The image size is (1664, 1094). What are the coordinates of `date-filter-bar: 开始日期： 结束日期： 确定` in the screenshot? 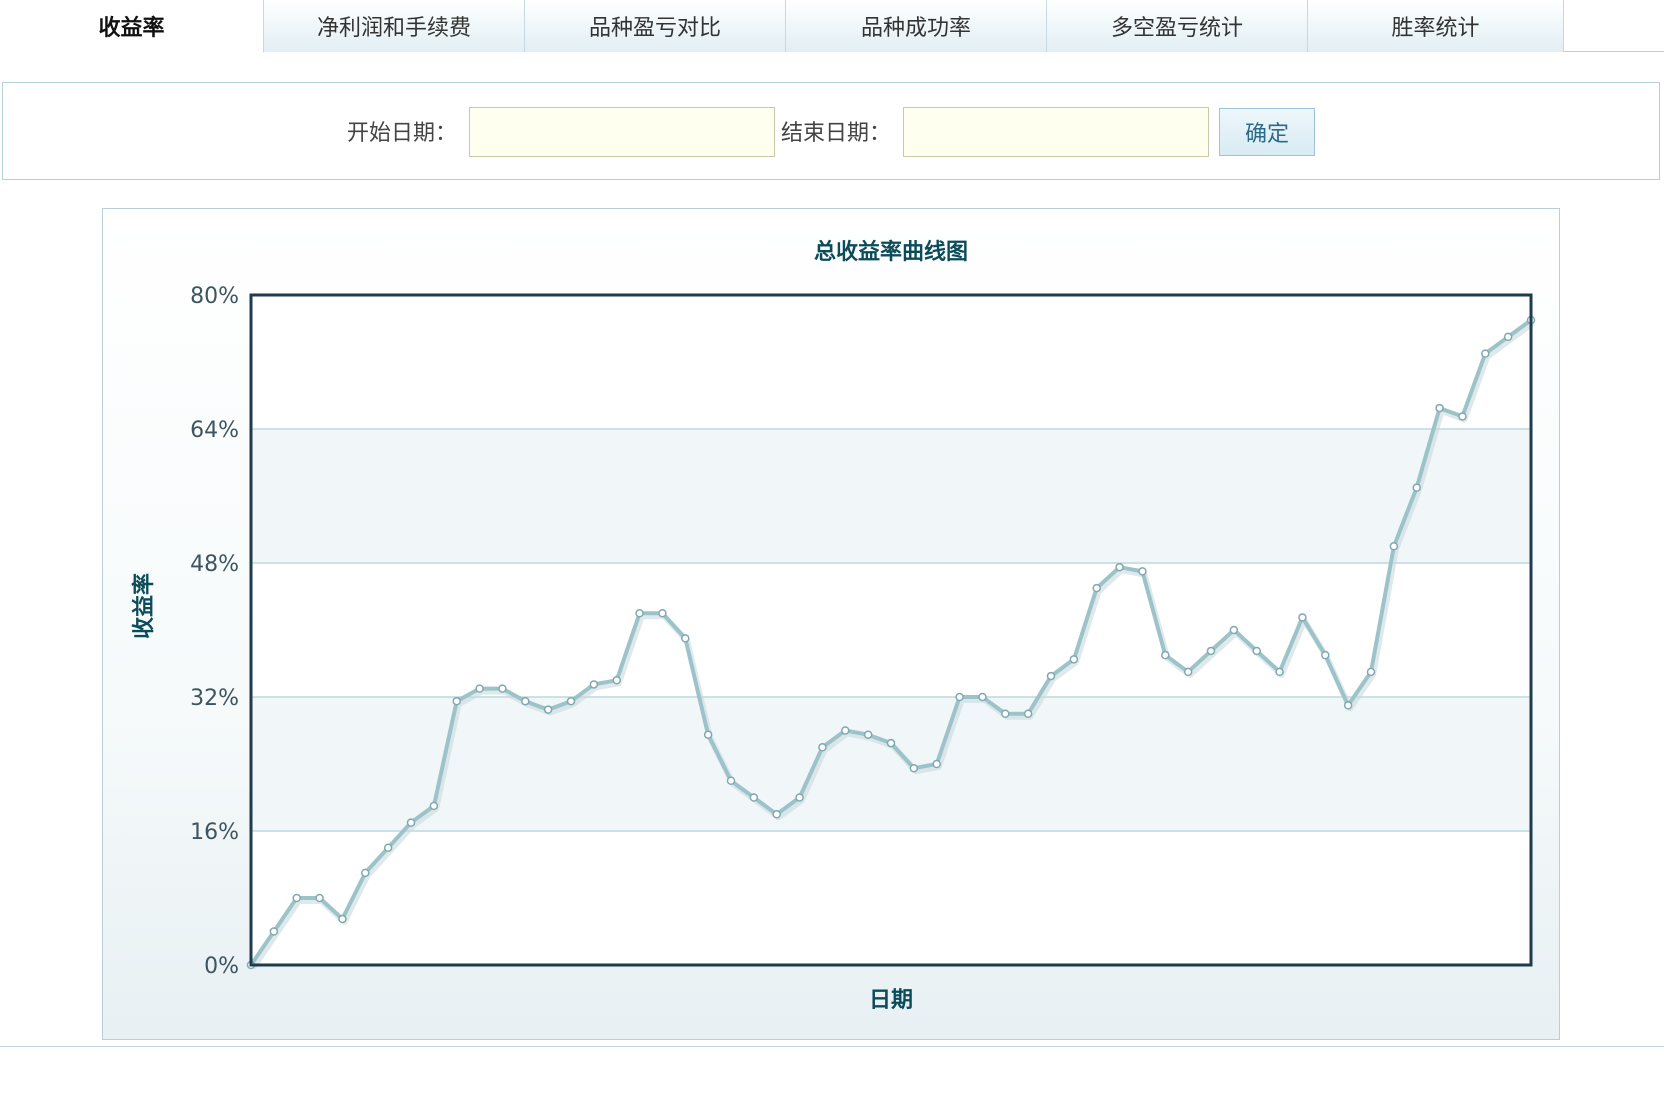 It's located at (831, 131).